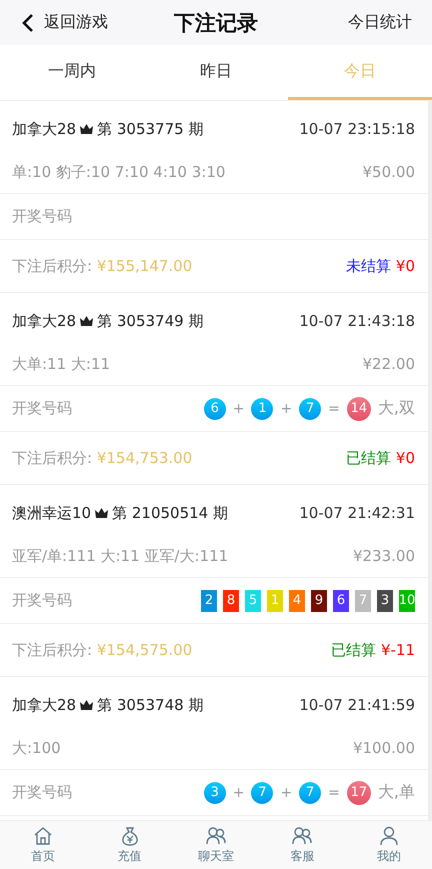 The height and width of the screenshot is (869, 432). I want to click on nav-item: 我的, so click(389, 845).